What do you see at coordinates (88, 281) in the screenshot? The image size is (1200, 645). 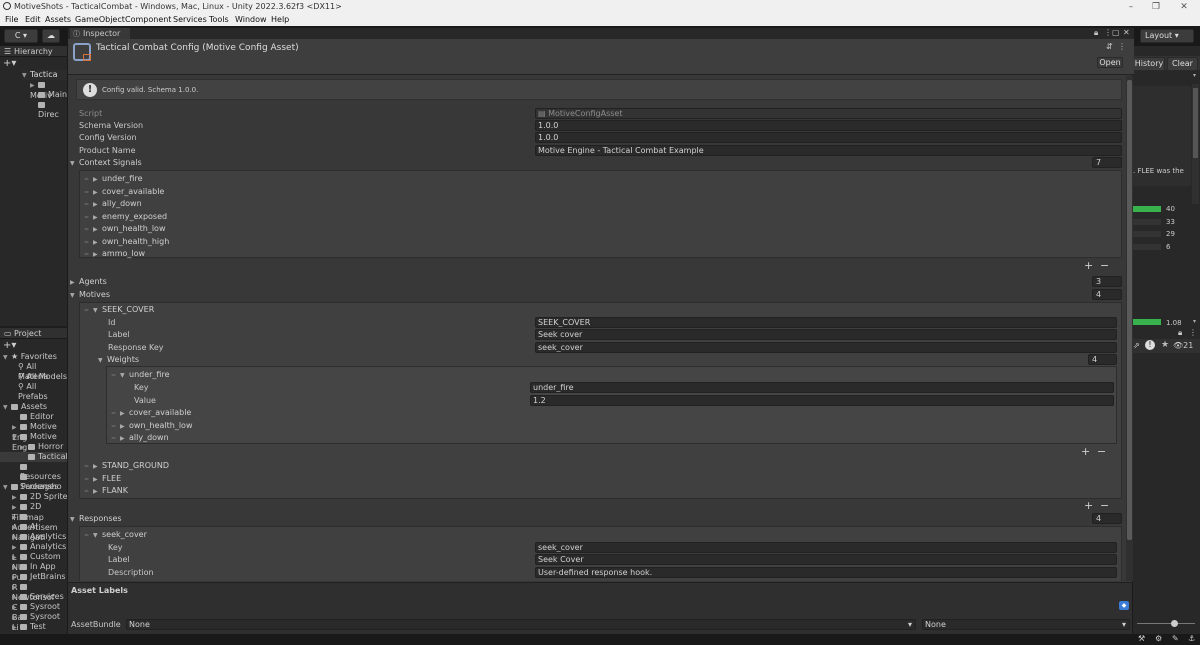 I see `agents-foldout: ▶ Agents` at bounding box center [88, 281].